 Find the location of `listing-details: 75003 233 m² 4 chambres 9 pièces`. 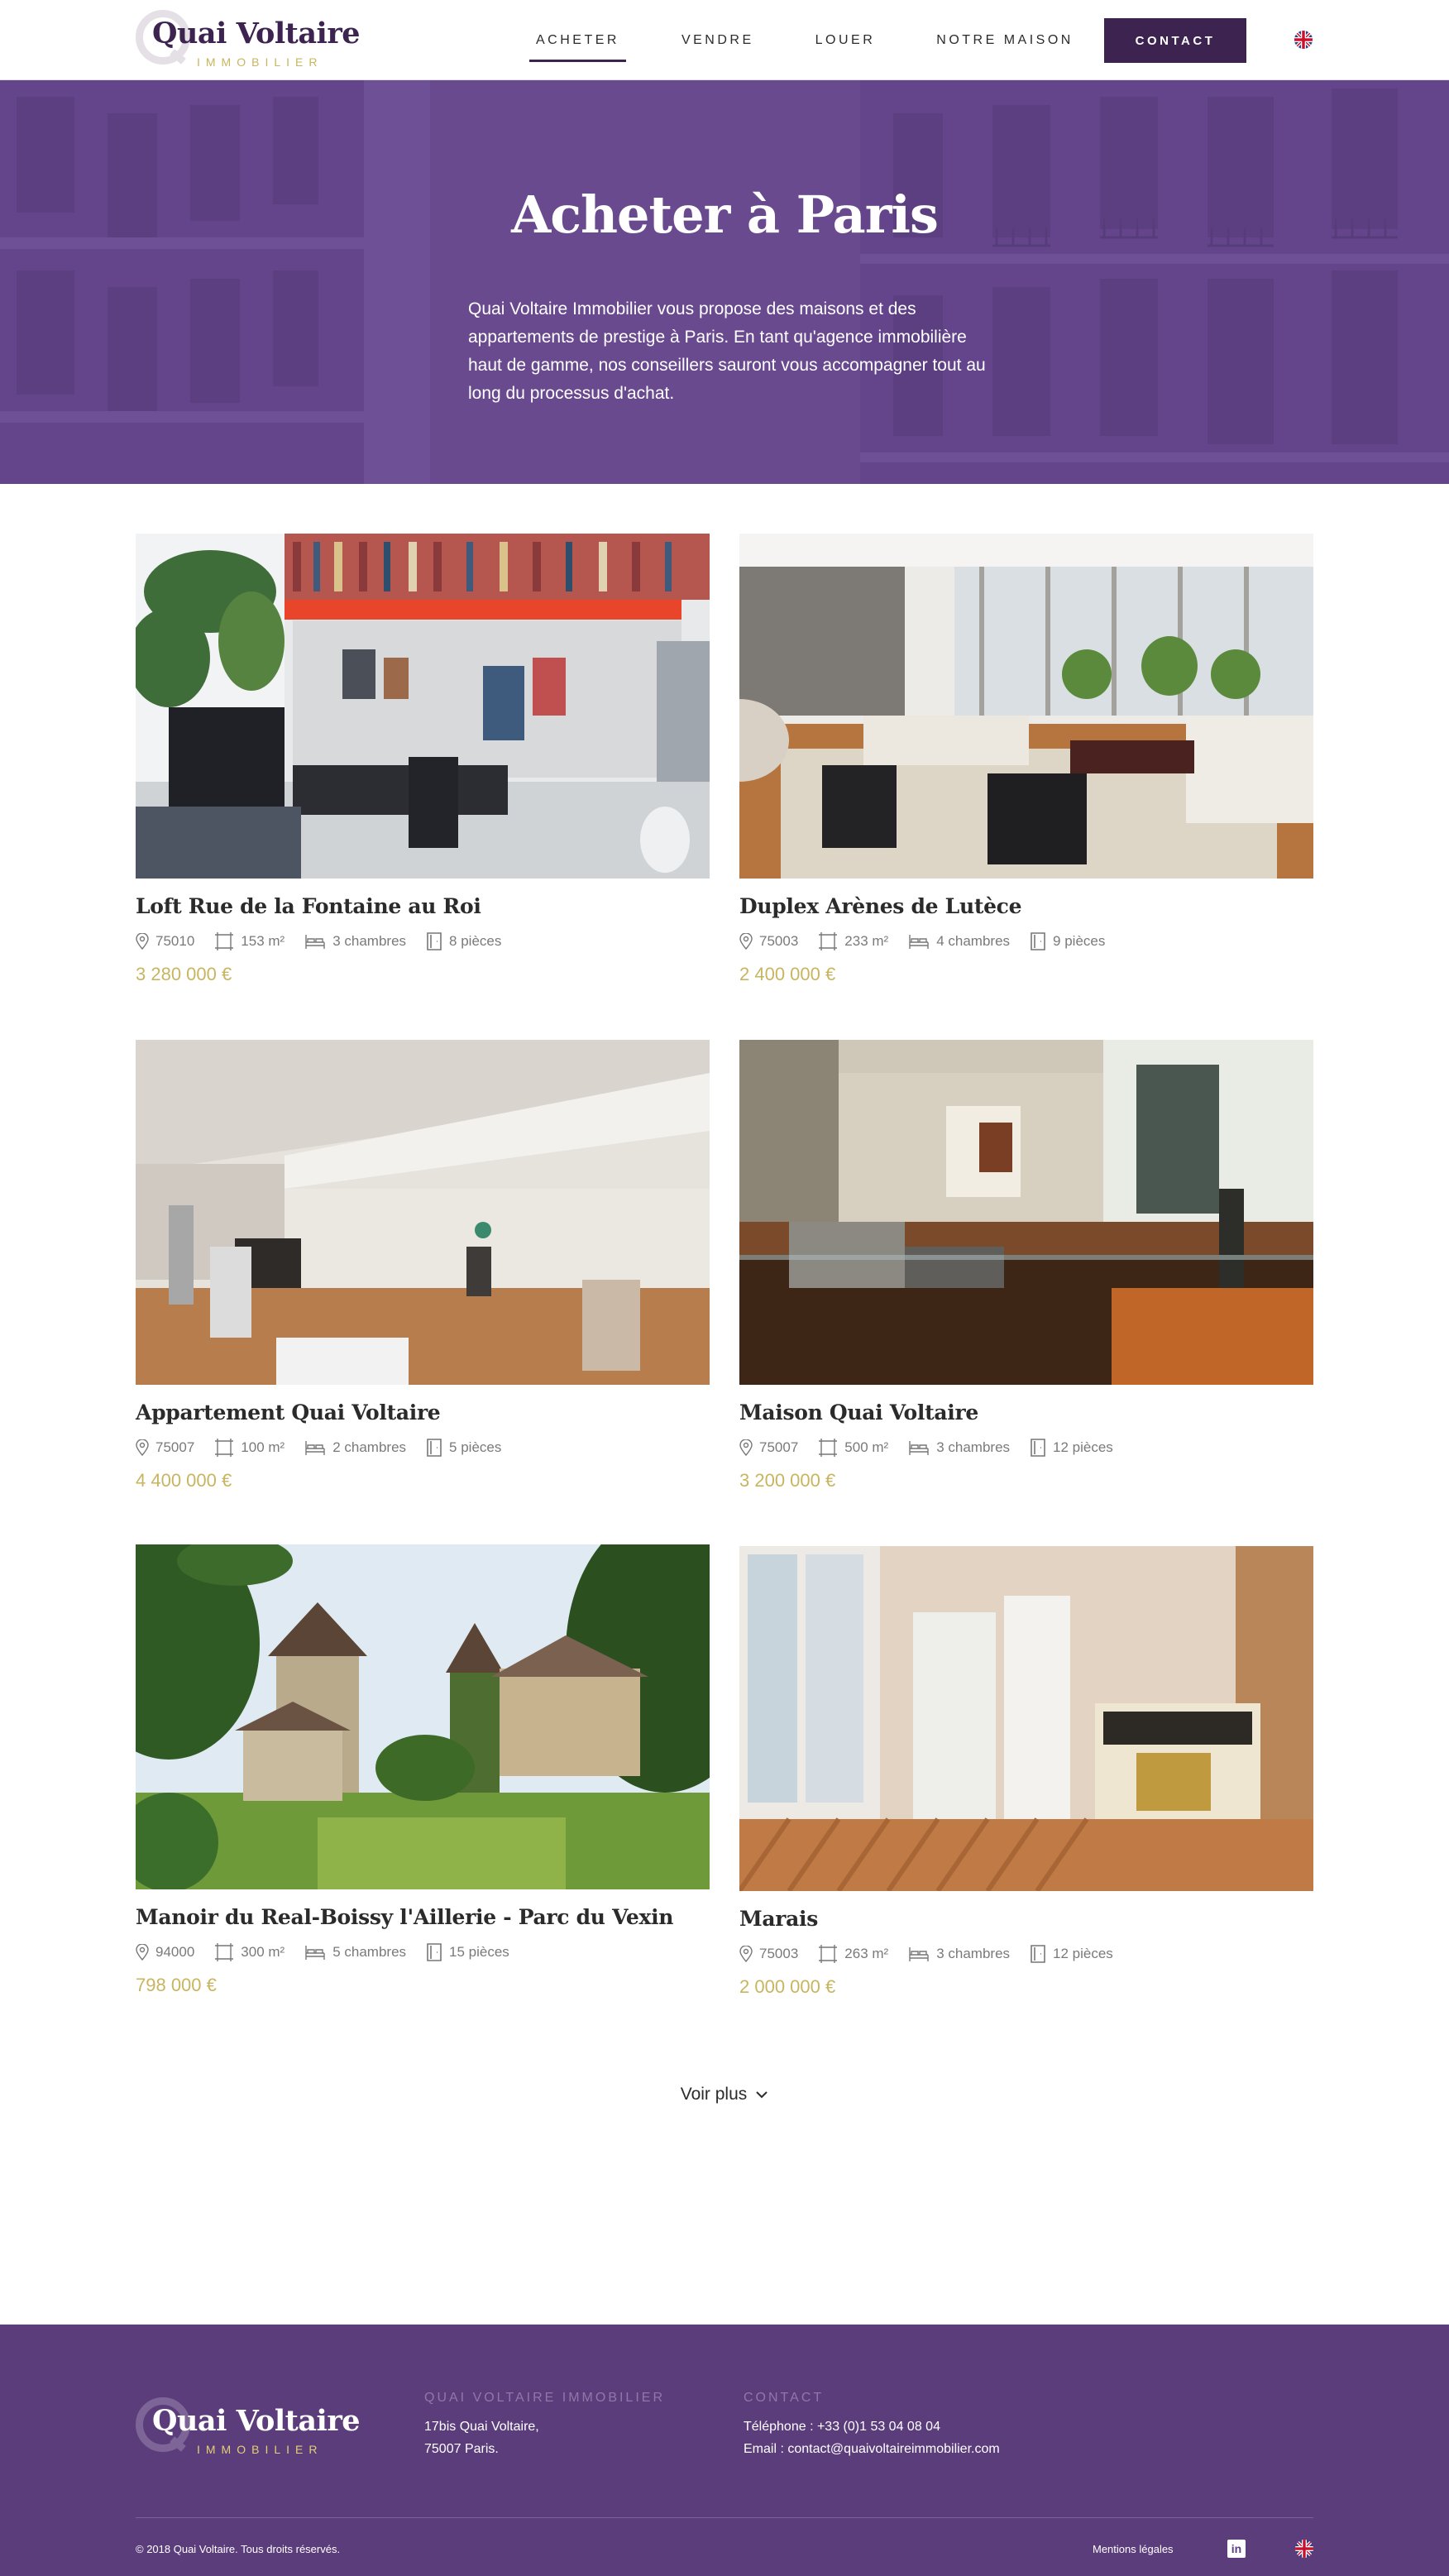

listing-details: 75003 233 m² 4 chambres 9 pièces is located at coordinates (932, 941).